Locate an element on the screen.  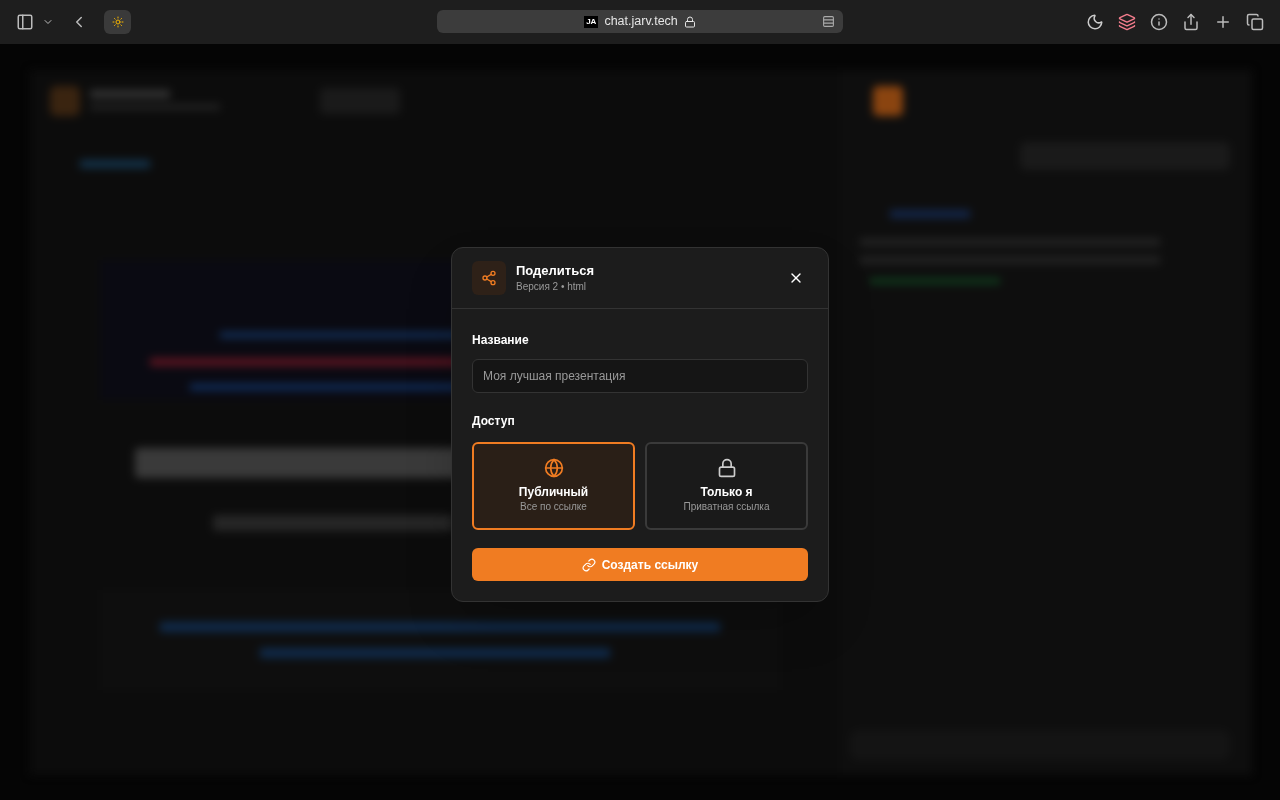
name-label: Название is located at coordinates (501, 340).